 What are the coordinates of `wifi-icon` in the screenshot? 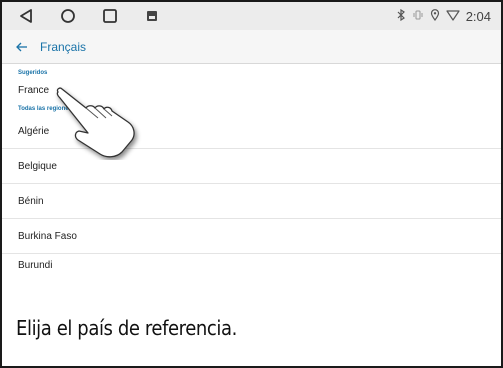 It's located at (453, 16).